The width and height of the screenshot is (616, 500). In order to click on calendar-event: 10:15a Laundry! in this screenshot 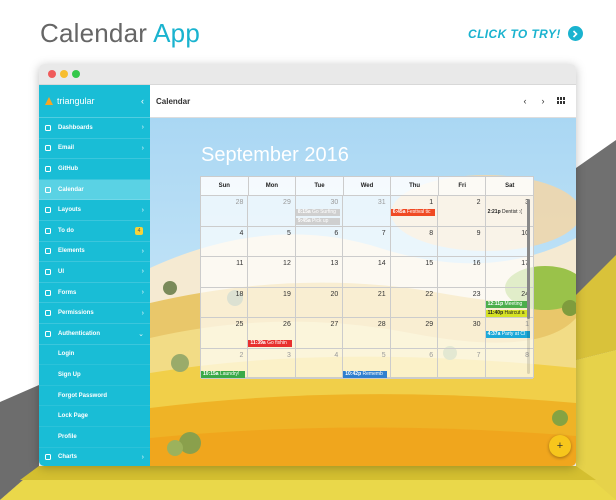, I will do `click(223, 374)`.